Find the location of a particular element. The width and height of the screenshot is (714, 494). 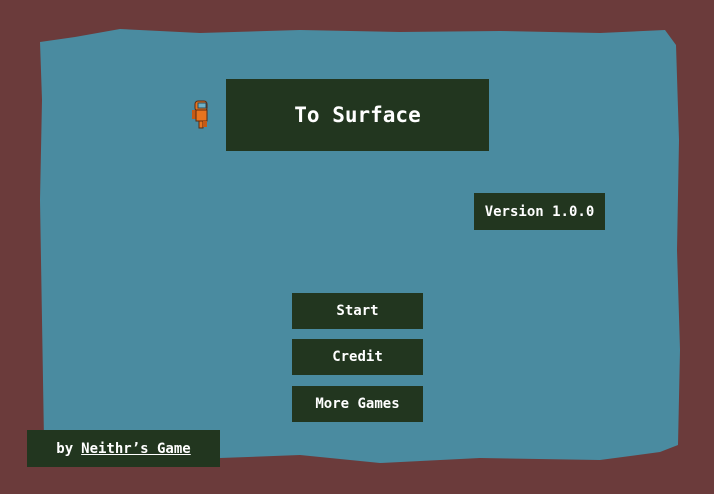

credit-button: Credit is located at coordinates (357, 357).